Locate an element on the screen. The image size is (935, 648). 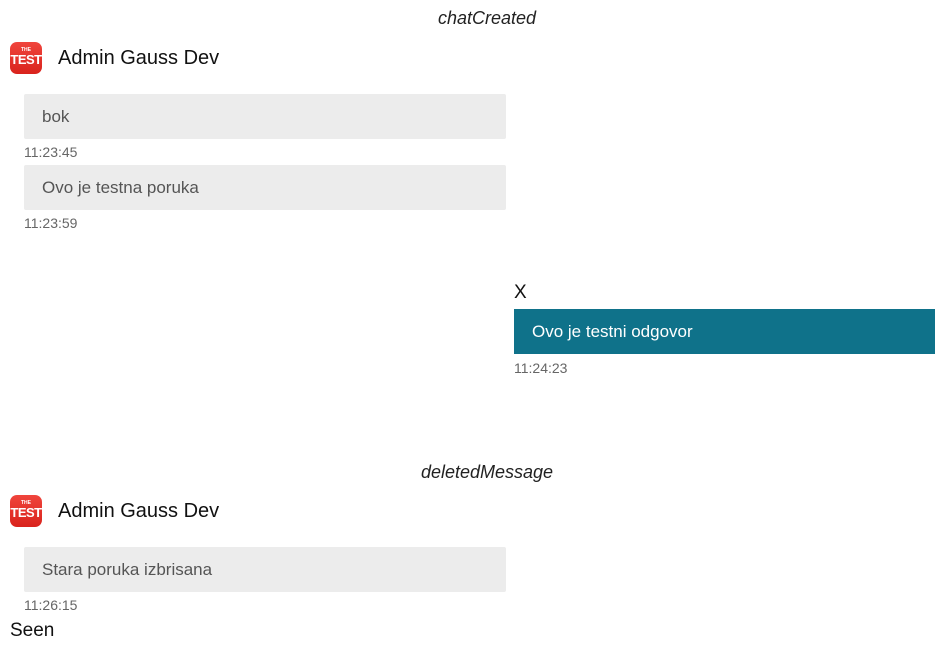
message-text: Ovo je testni odgovor is located at coordinates (612, 331).